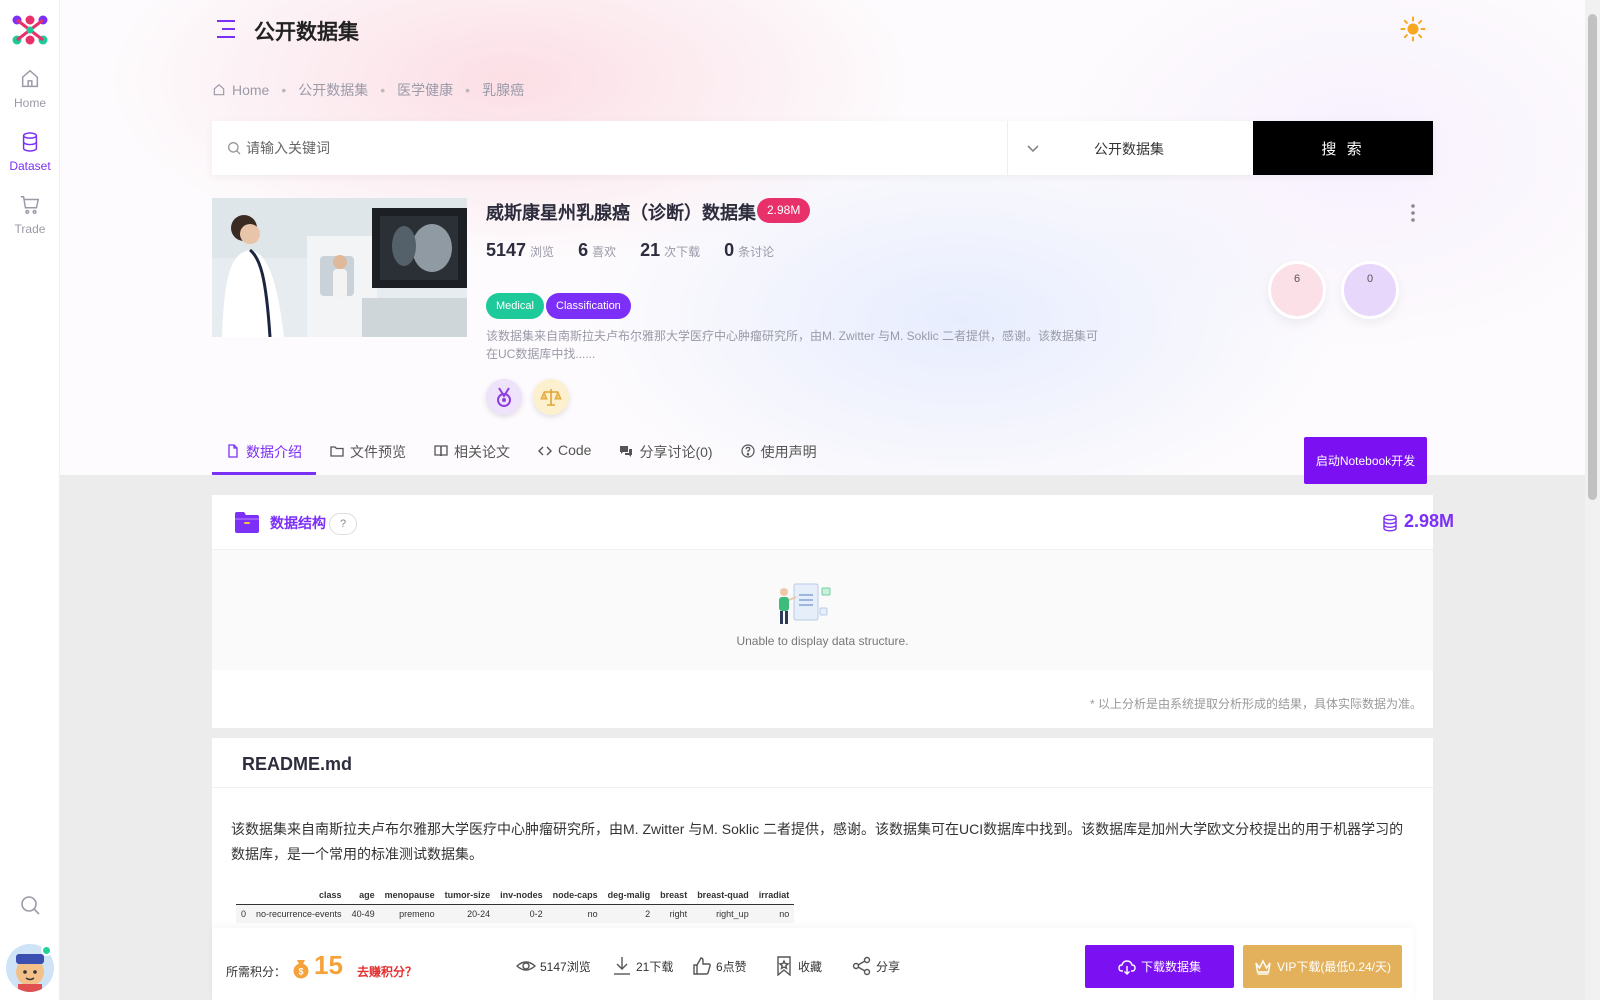  What do you see at coordinates (46, 950) in the screenshot?
I see `online-status-dot` at bounding box center [46, 950].